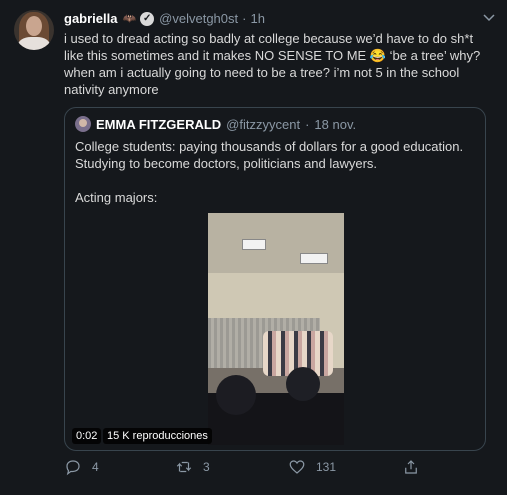  Describe the element at coordinates (206, 467) in the screenshot. I see `retweet-count: 3` at that location.